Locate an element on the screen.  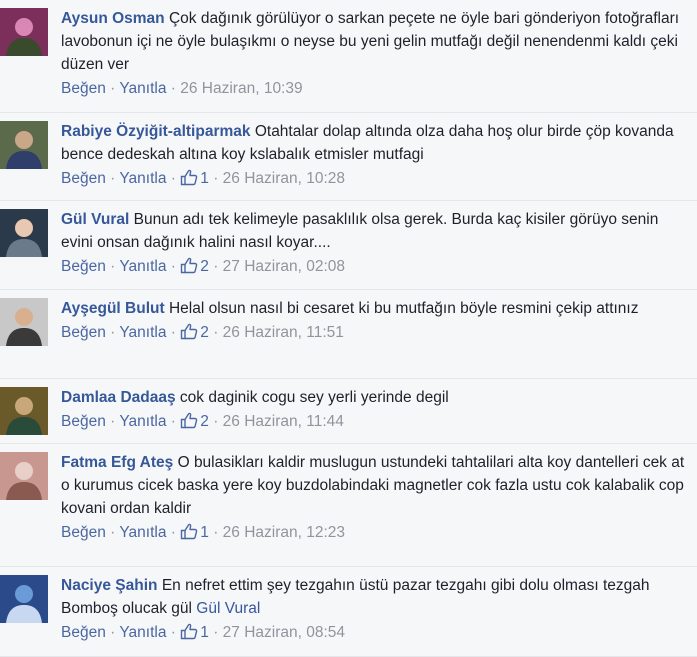
comment-meta: Beğen · Yanıtla · 2 · 26 Haziran, 11:51 is located at coordinates (376, 334).